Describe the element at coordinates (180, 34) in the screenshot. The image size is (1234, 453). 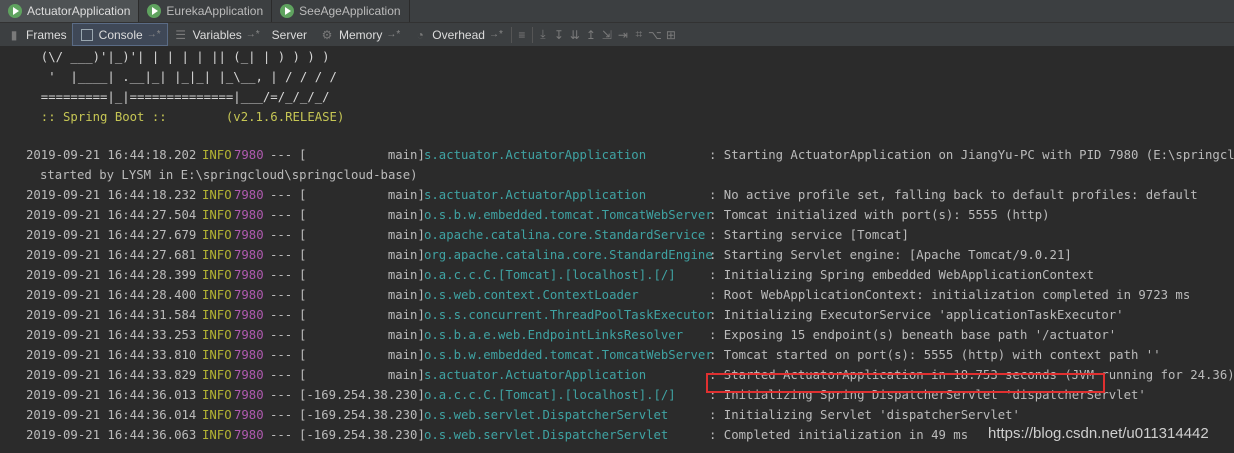
I see `variables-icon: ☰` at that location.